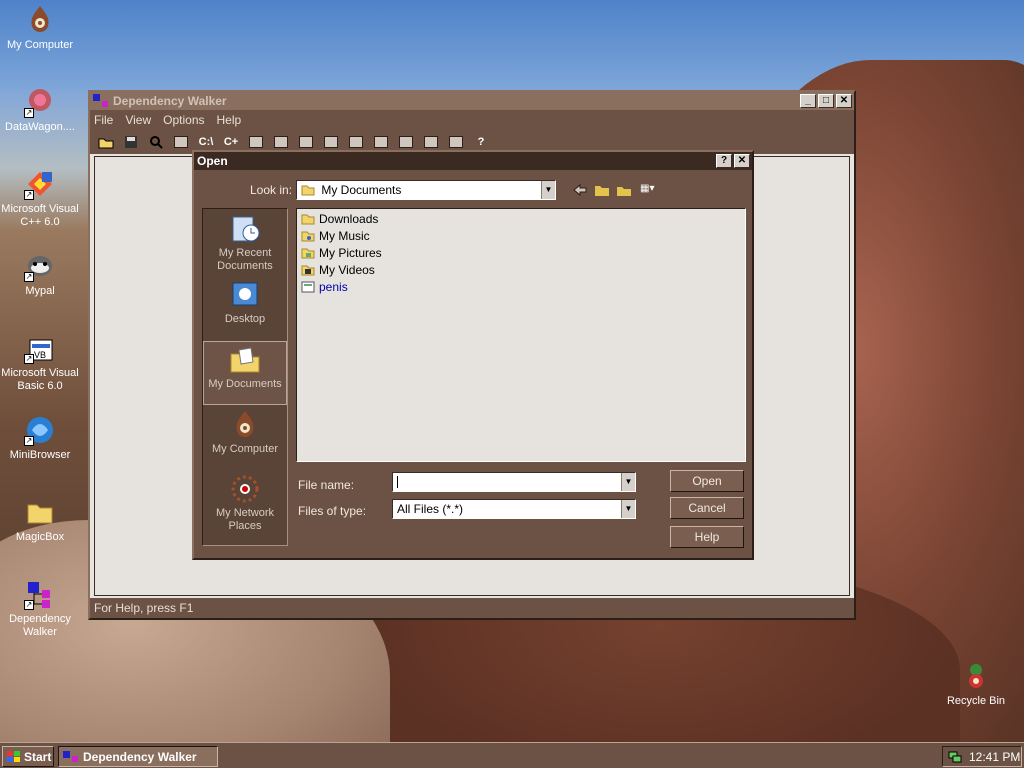 This screenshot has height=768, width=1024. I want to click on music-folder-icon, so click(308, 236).